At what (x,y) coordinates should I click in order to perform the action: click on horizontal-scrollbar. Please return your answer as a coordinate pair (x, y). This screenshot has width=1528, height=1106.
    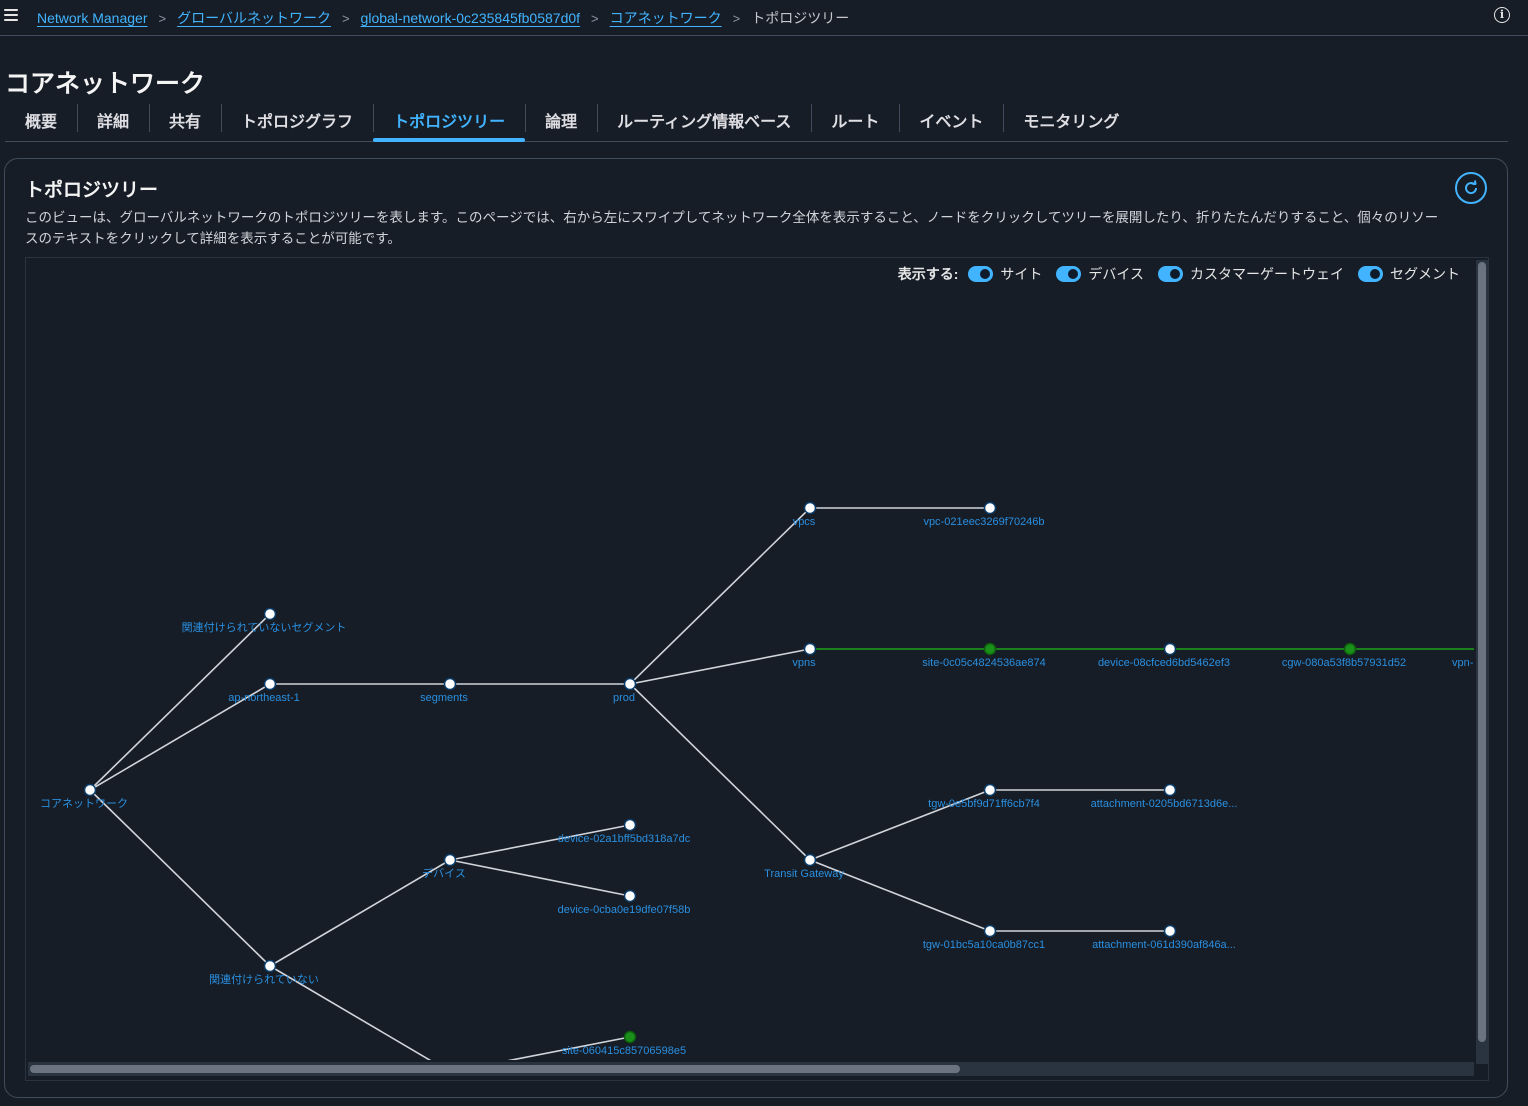
    Looking at the image, I should click on (751, 1069).